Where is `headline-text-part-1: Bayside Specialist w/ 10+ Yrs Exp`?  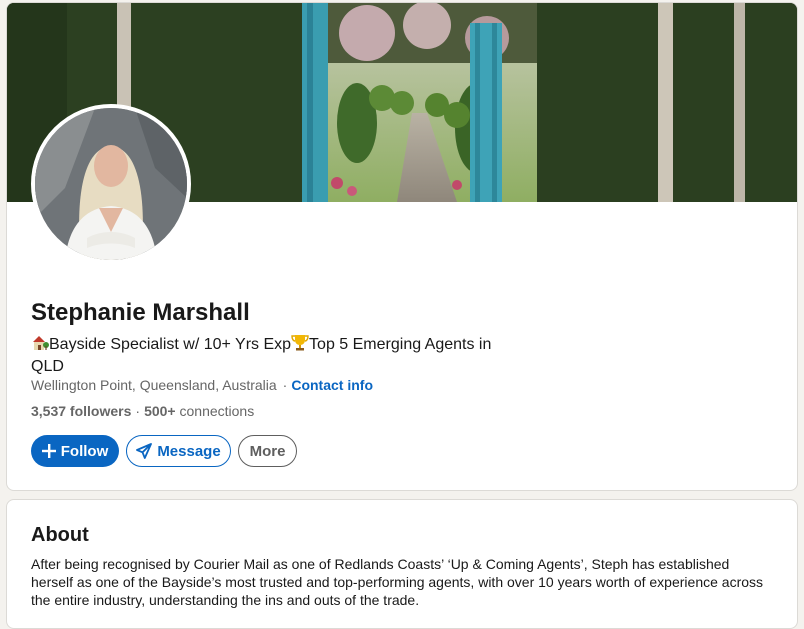 headline-text-part-1: Bayside Specialist w/ 10+ Yrs Exp is located at coordinates (170, 344).